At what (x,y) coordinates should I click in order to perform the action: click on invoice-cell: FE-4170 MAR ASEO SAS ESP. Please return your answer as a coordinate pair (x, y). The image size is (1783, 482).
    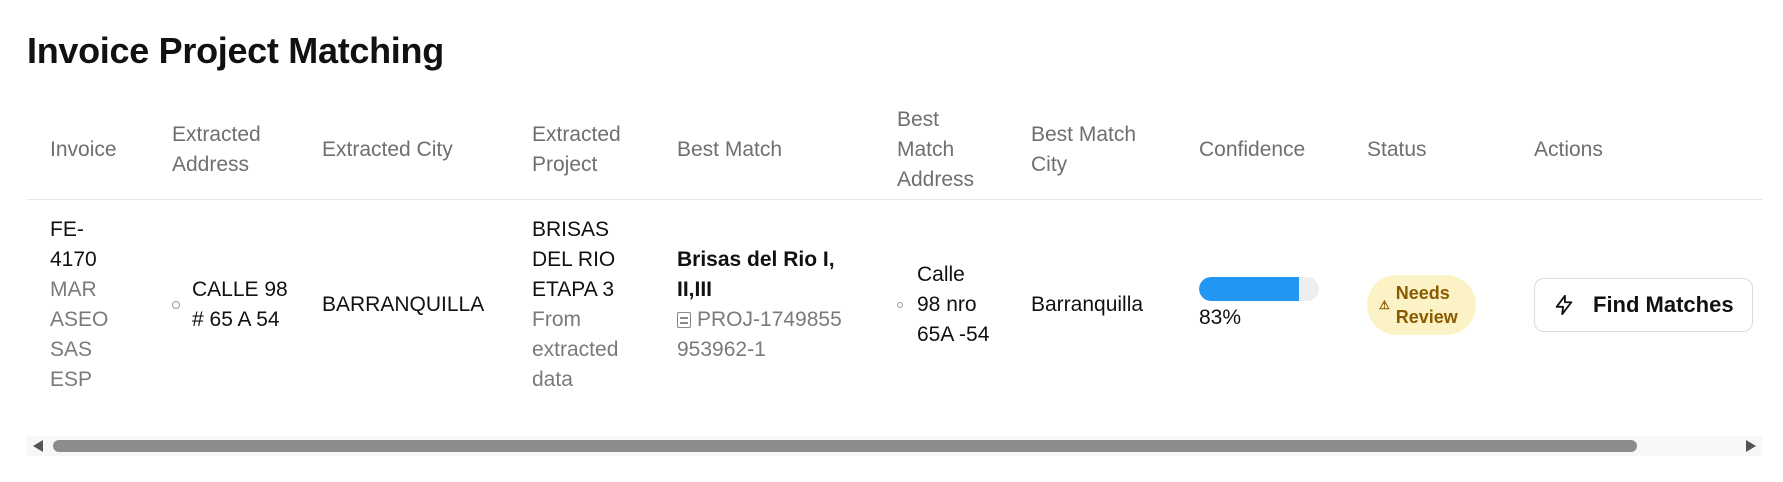
    Looking at the image, I should click on (90, 305).